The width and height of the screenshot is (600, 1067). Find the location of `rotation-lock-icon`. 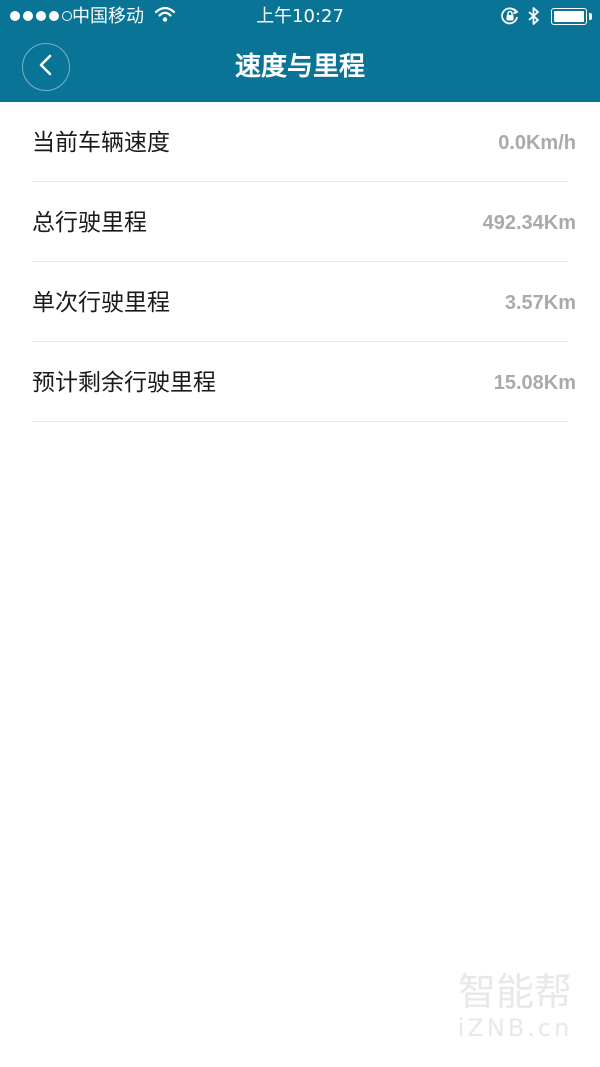

rotation-lock-icon is located at coordinates (510, 18).